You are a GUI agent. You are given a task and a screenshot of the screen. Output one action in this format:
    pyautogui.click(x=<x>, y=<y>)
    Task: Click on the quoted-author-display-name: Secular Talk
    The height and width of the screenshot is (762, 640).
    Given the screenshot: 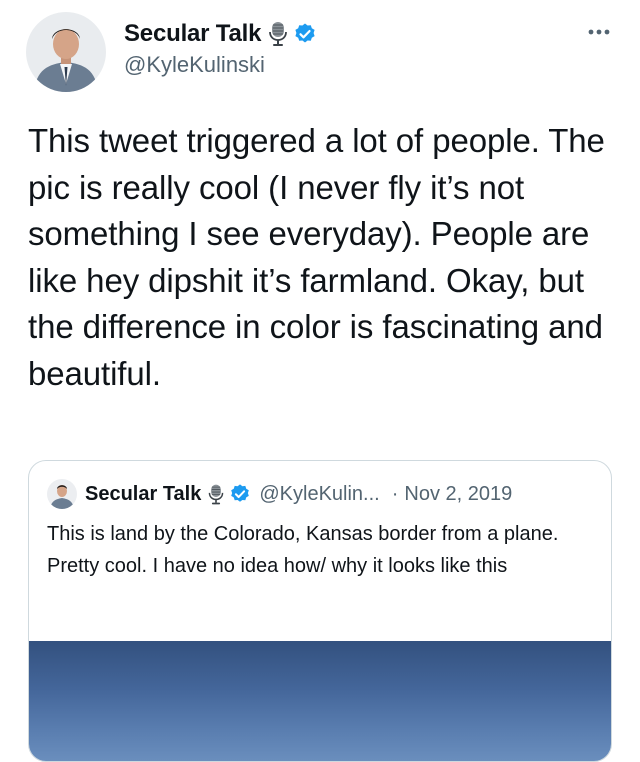 What is the action you would take?
    pyautogui.click(x=143, y=494)
    